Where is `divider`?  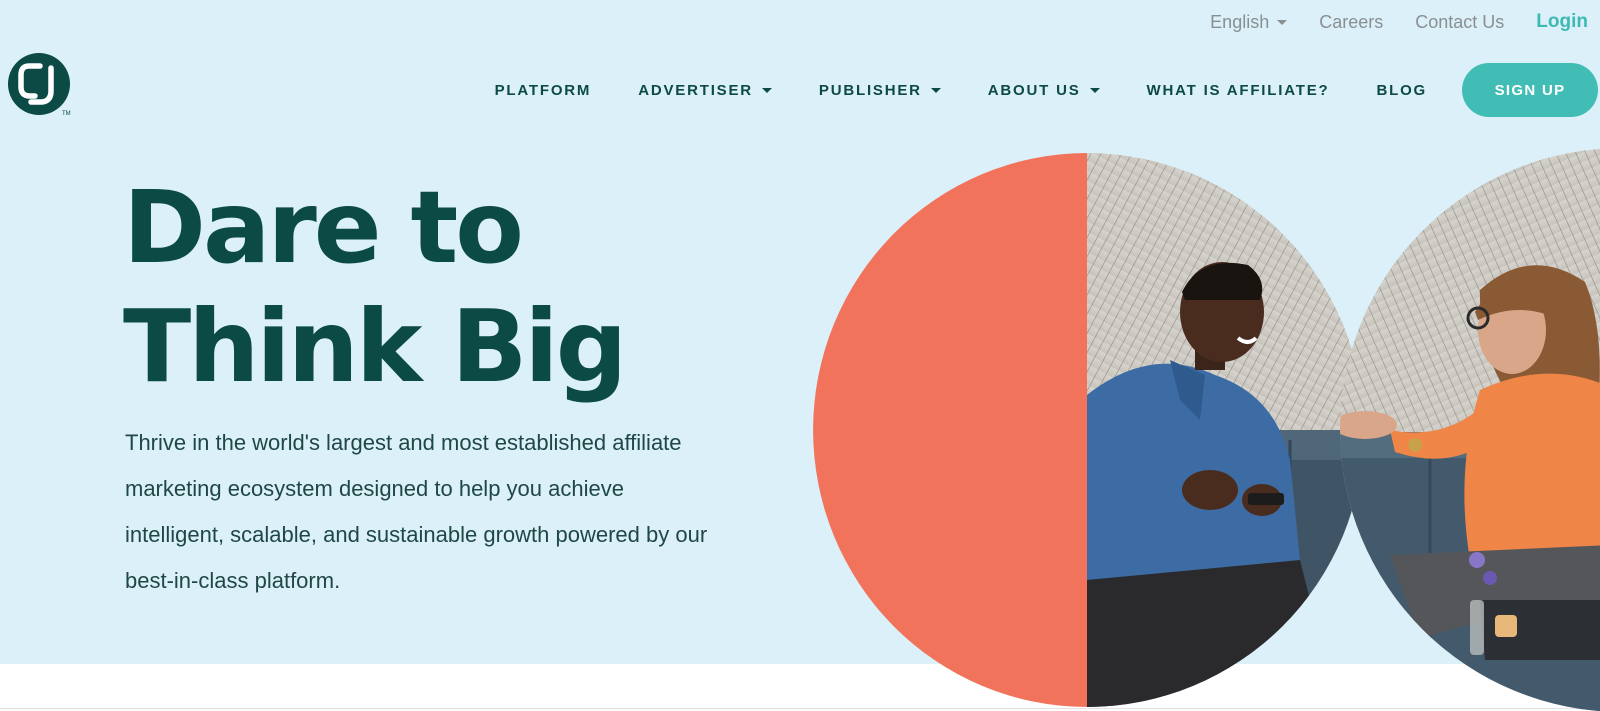
divider is located at coordinates (800, 708).